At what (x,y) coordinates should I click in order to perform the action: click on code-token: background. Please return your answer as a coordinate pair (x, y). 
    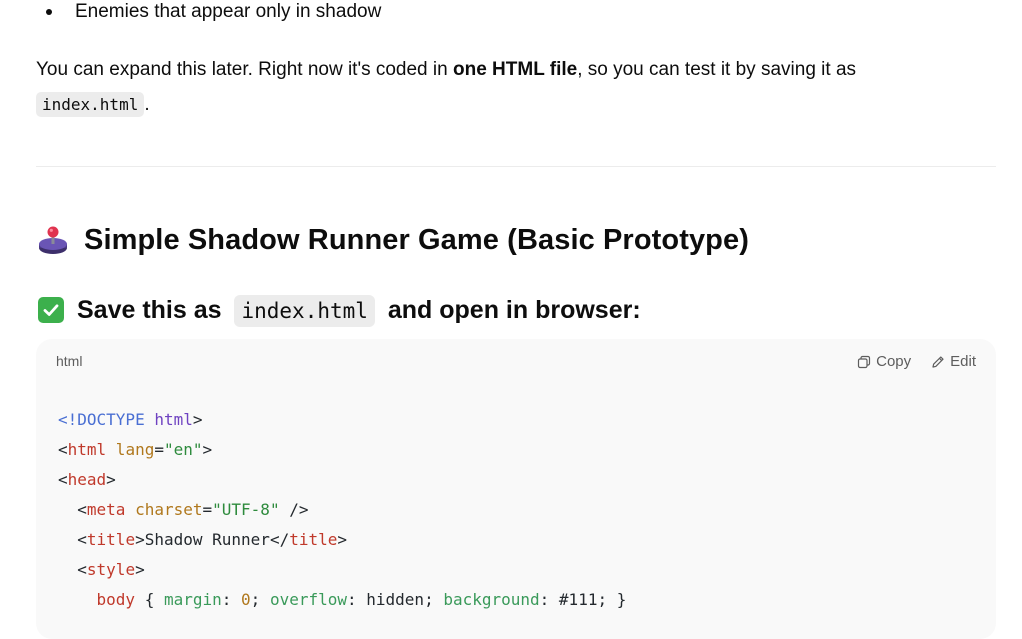
    Looking at the image, I should click on (491, 599).